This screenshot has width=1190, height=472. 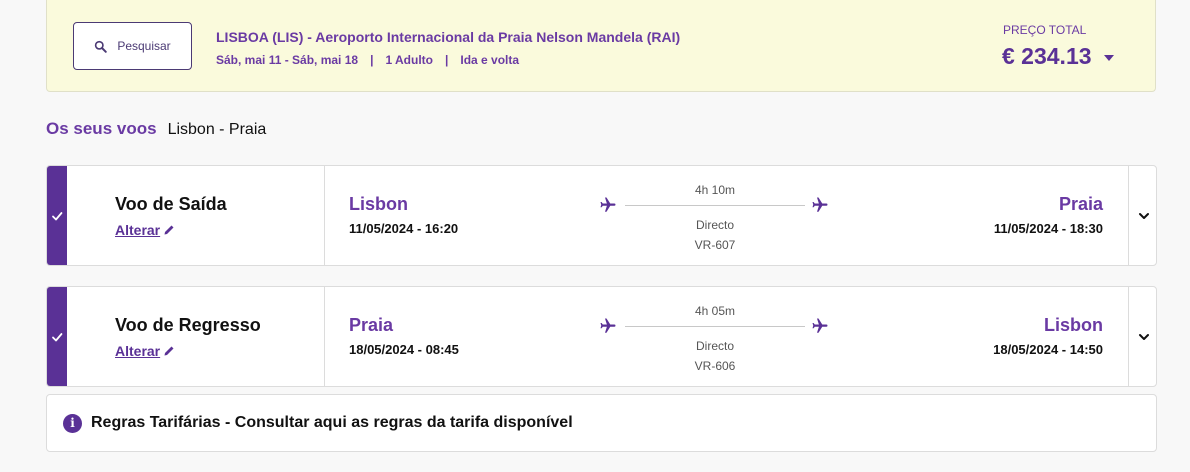 What do you see at coordinates (1045, 30) in the screenshot?
I see `total-price-label: PREÇO TOTAL` at bounding box center [1045, 30].